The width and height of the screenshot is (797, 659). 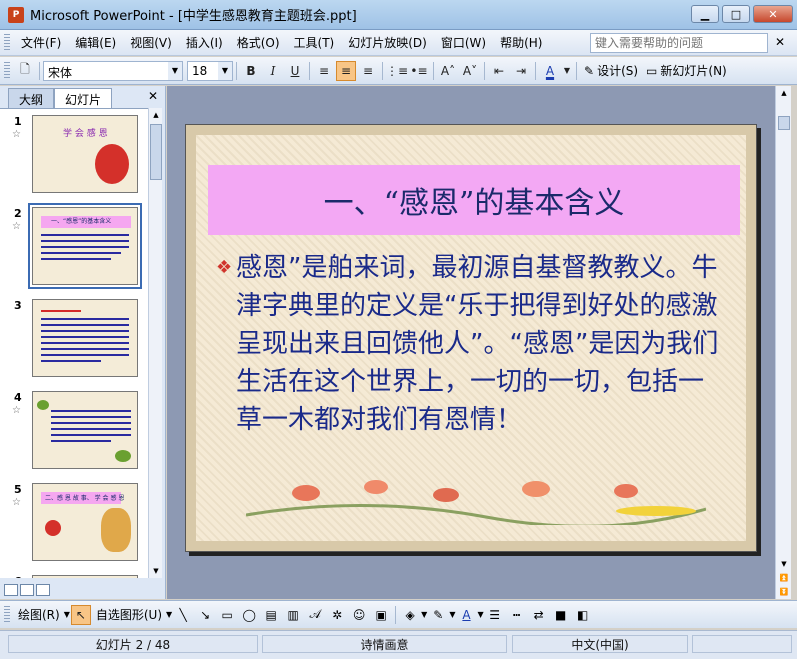 What do you see at coordinates (183, 615) in the screenshot?
I see `line-icon: ╲` at bounding box center [183, 615].